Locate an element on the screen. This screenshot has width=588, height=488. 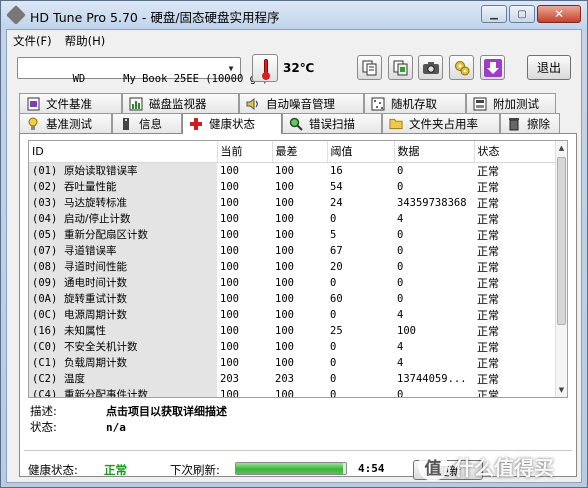
table-row: (0A) 旋转重试计数 100 100 60 0 正常 is located at coordinates (293, 298).